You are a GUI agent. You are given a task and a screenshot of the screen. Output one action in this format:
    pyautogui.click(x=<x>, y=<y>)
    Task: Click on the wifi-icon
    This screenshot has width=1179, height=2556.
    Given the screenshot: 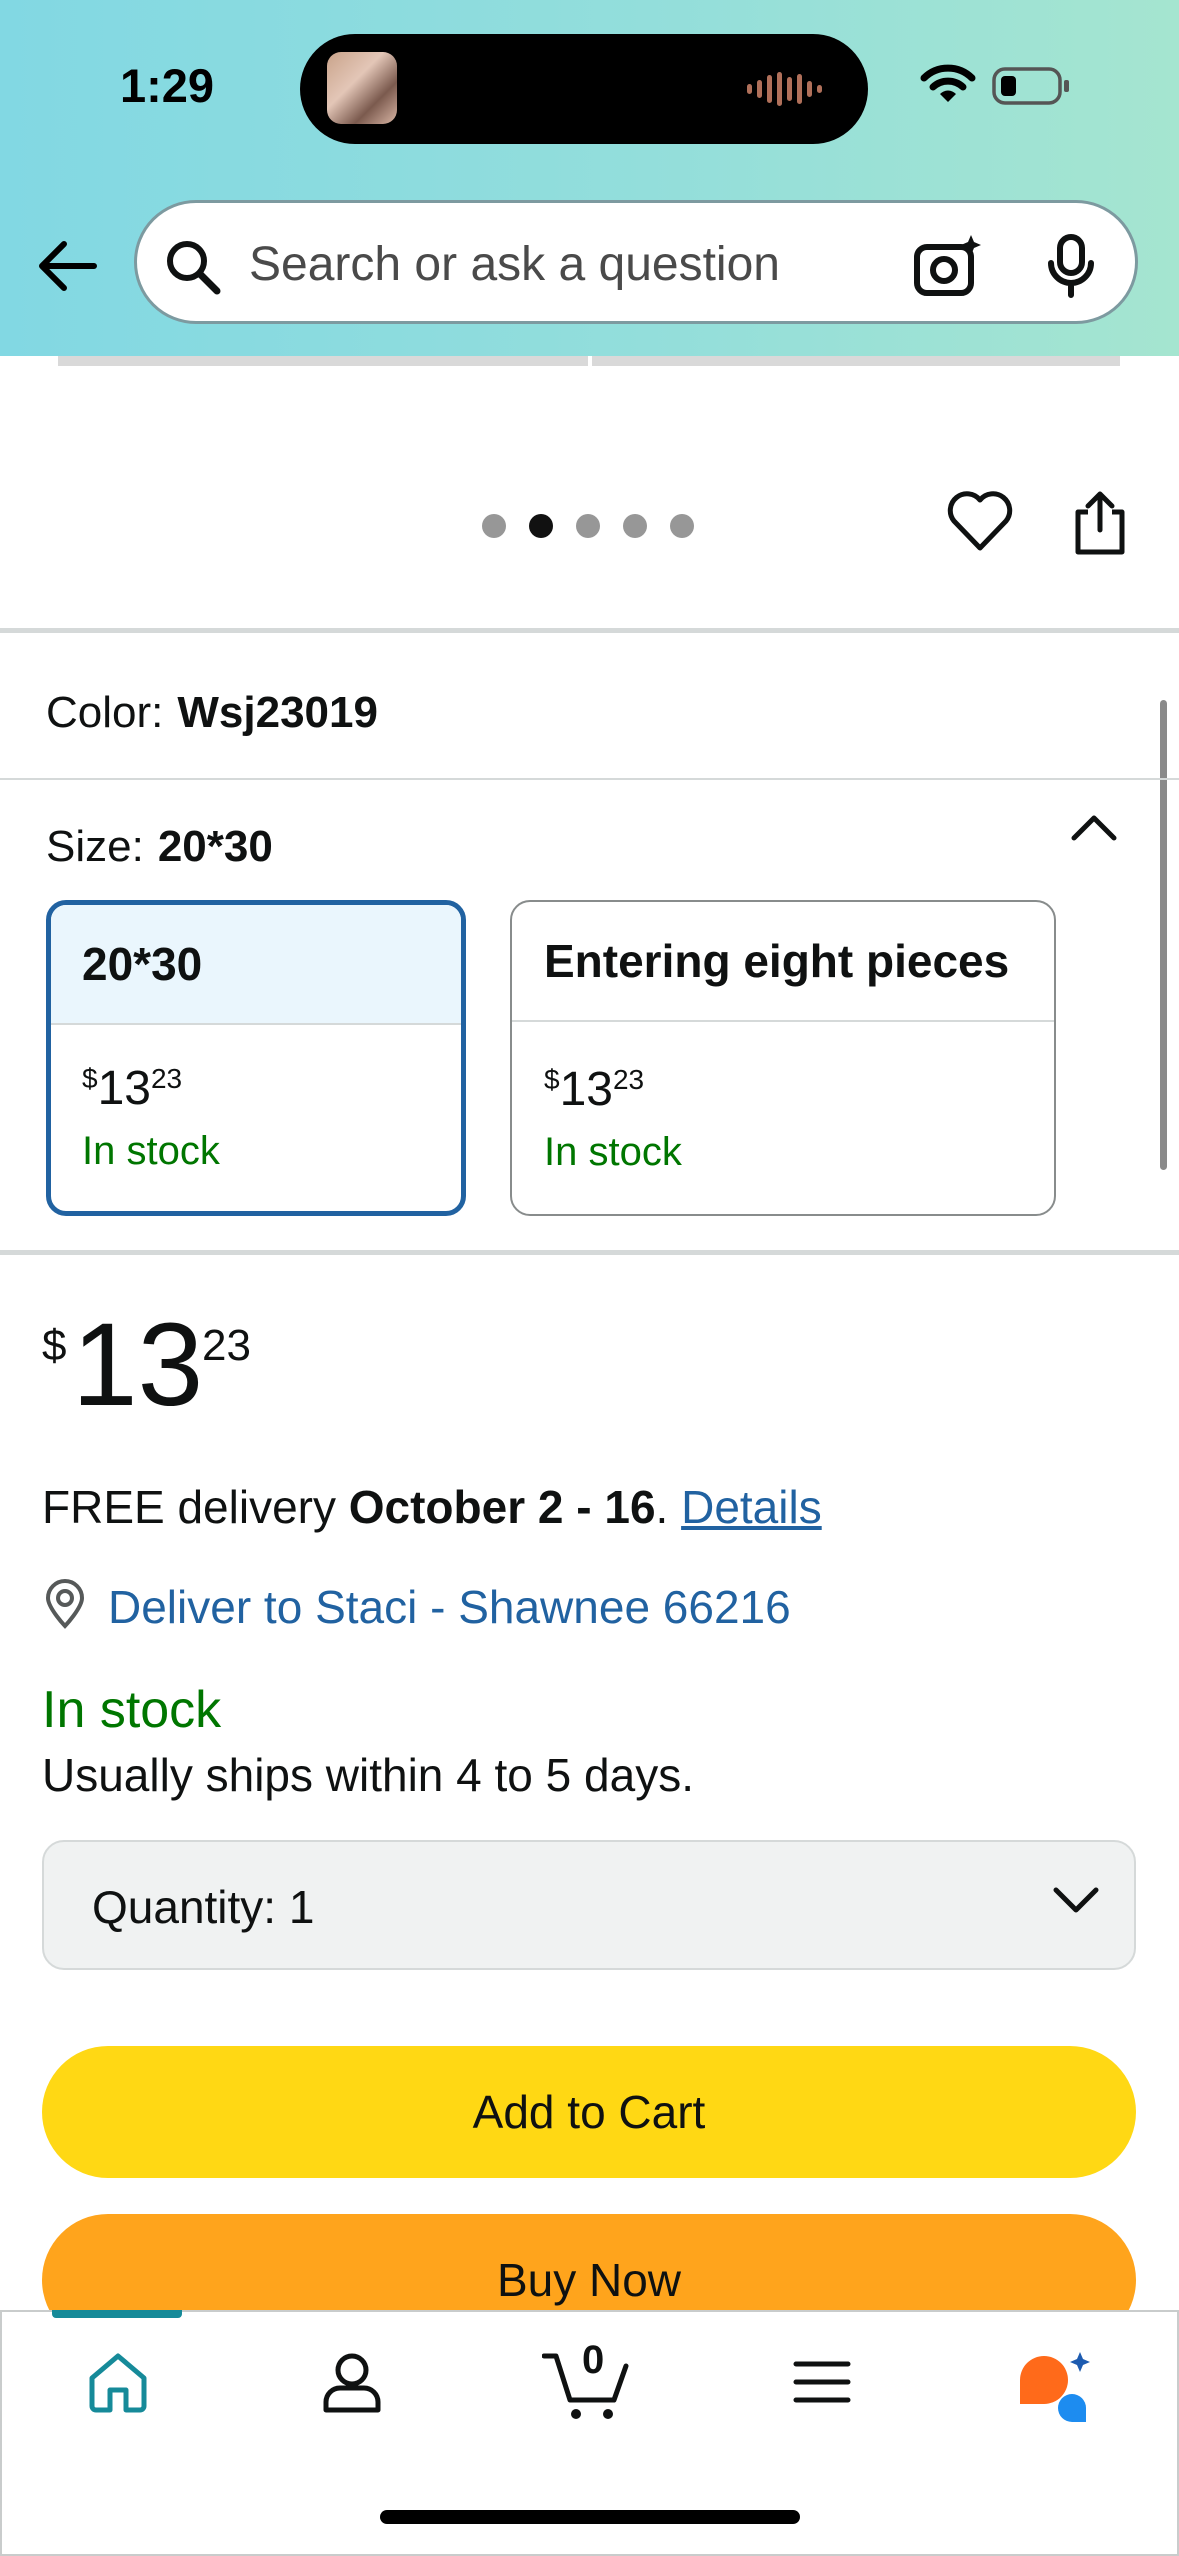 What is the action you would take?
    pyautogui.click(x=948, y=83)
    